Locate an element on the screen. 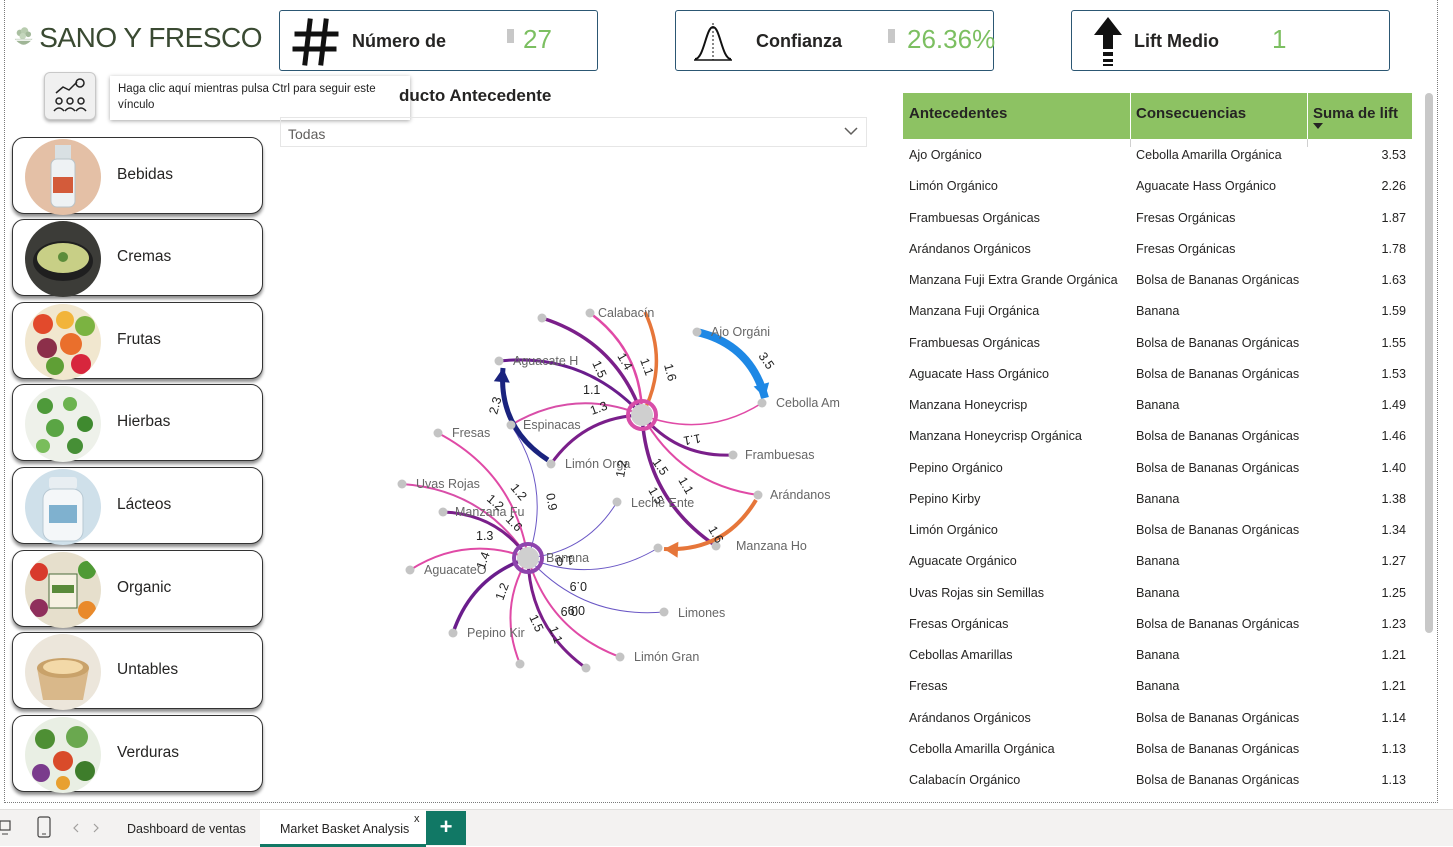  tab-dashboard-ventas: Dashboard de ventas is located at coordinates (185, 828).